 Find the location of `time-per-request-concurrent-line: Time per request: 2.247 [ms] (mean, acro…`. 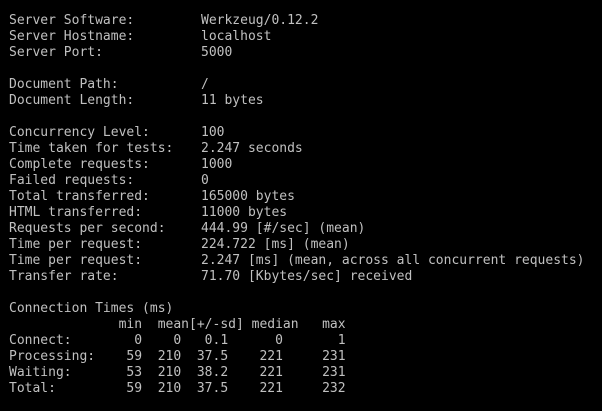

time-per-request-concurrent-line: Time per request: 2.247 [ms] (mean, acro… is located at coordinates (305, 261).